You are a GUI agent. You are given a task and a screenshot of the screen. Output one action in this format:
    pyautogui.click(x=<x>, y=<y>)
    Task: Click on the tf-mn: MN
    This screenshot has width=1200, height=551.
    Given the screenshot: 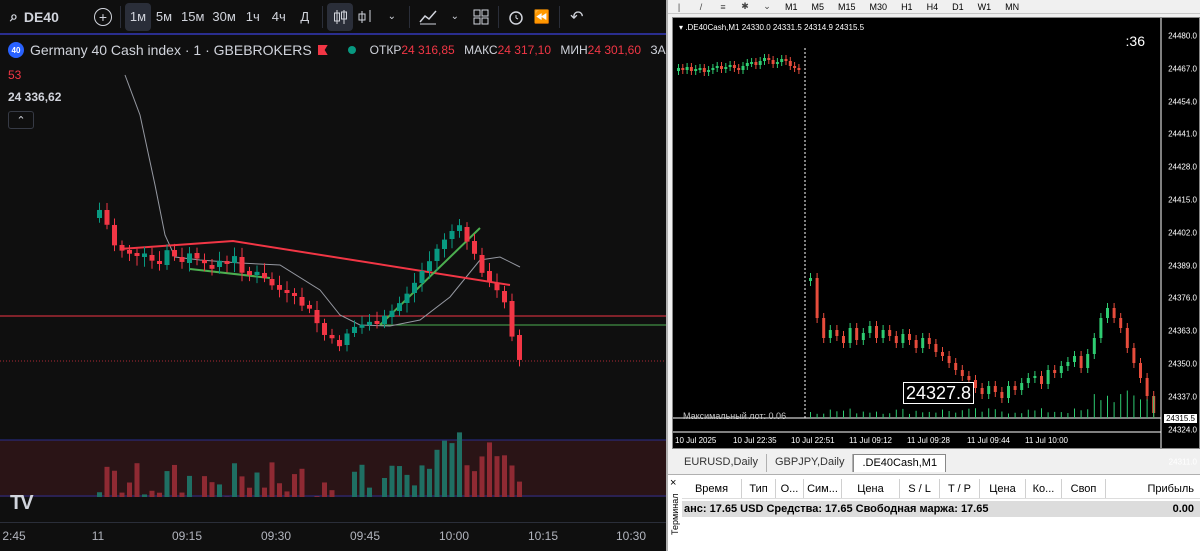 What is the action you would take?
    pyautogui.click(x=1012, y=7)
    